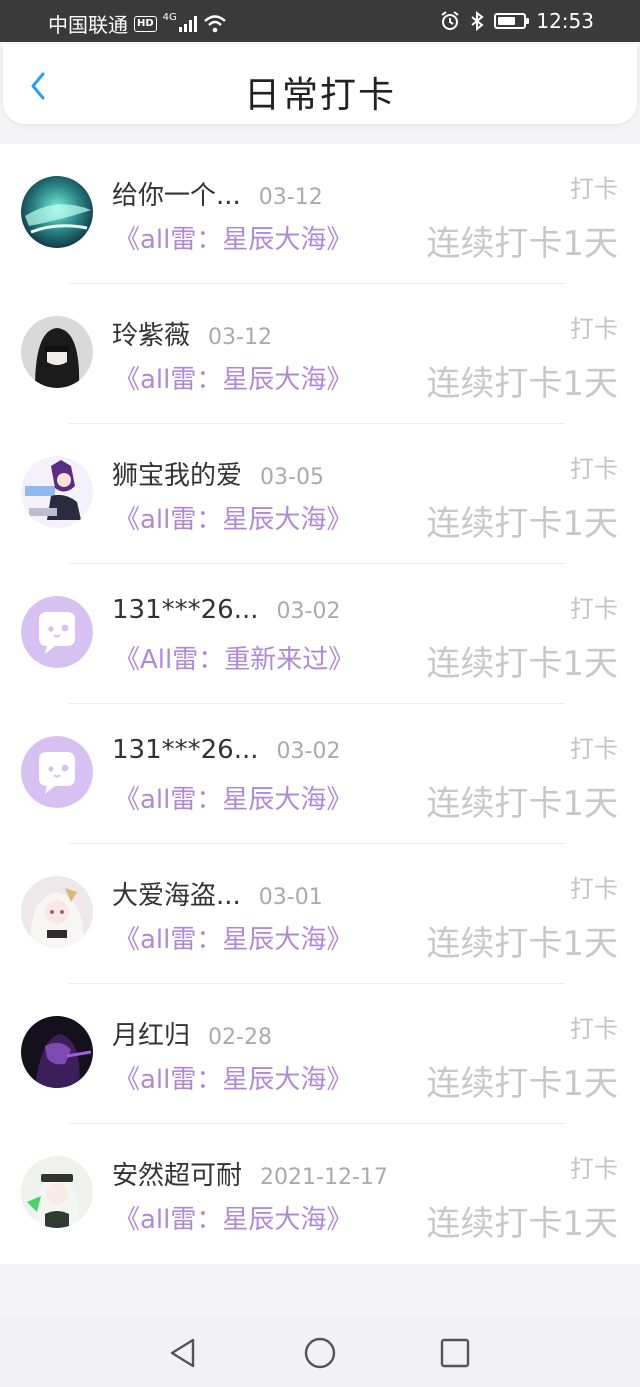 The image size is (640, 1387). What do you see at coordinates (151, 336) in the screenshot?
I see `user-name-text: 玲紫薇` at bounding box center [151, 336].